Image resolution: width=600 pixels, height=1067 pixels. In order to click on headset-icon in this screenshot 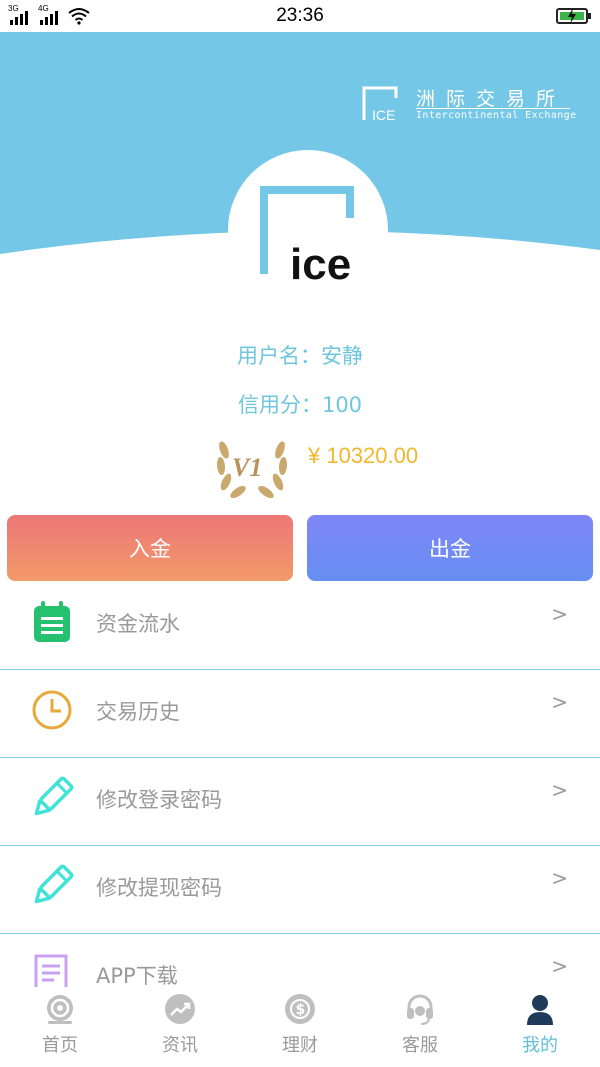, I will do `click(420, 1009)`.